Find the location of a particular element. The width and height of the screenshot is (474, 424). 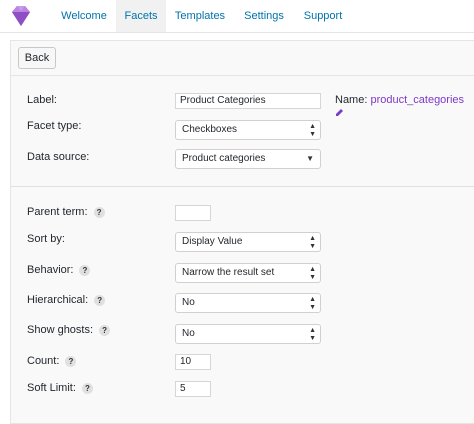

gem-icon is located at coordinates (21, 16).